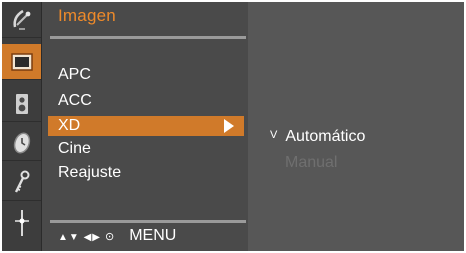 The width and height of the screenshot is (466, 253). I want to click on nav-arrows-icon: ▲▼ ◀▶ ⊙, so click(86, 236).